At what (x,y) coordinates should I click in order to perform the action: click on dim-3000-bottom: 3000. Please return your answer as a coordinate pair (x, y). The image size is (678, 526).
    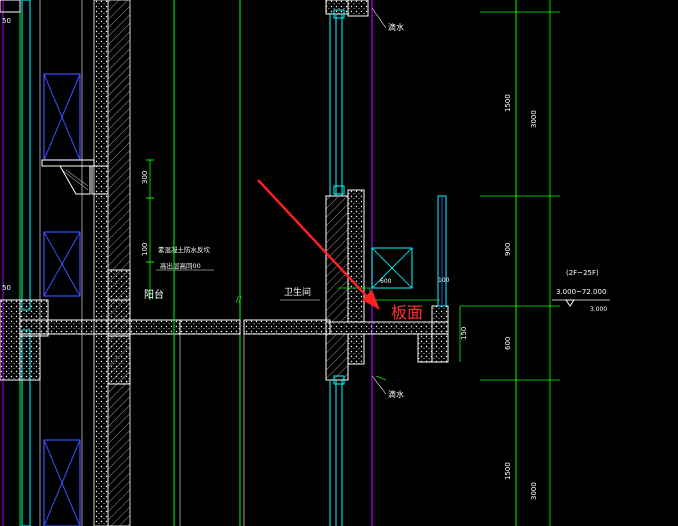
    Looking at the image, I should click on (534, 491).